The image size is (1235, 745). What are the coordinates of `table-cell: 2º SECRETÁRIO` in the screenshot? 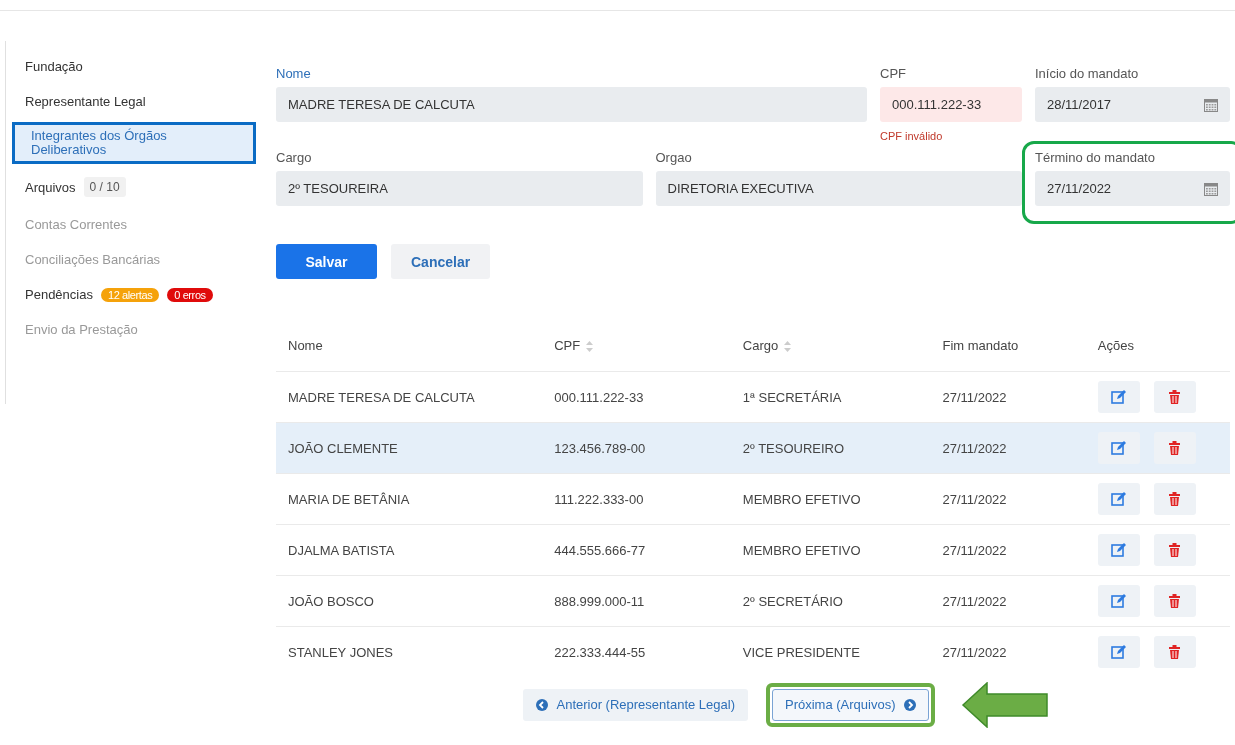 It's located at (792, 601).